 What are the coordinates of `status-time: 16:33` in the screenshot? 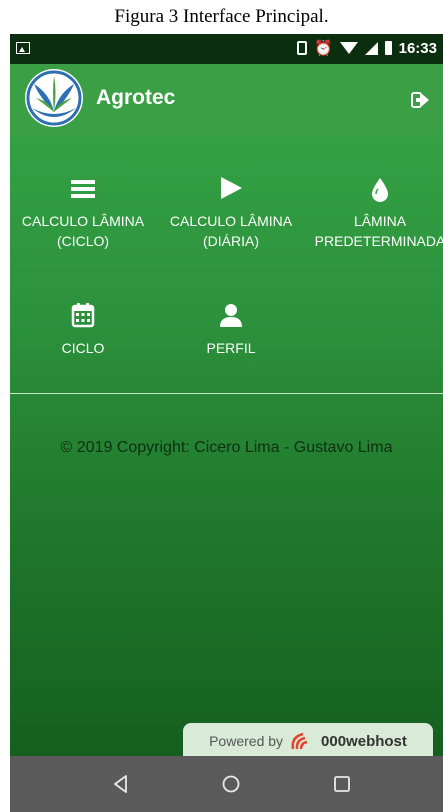 It's located at (417, 48).